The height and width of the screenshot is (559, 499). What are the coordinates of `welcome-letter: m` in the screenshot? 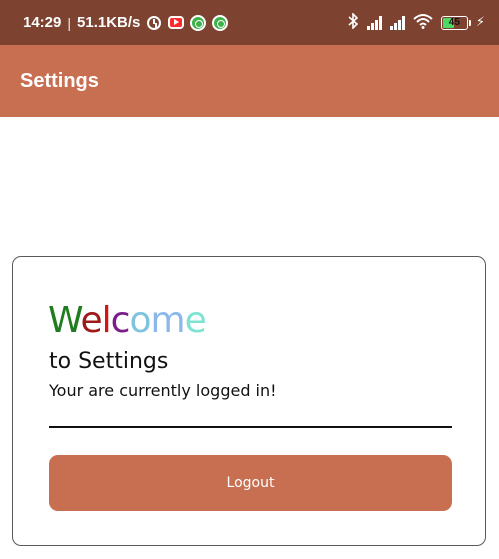 It's located at (168, 320).